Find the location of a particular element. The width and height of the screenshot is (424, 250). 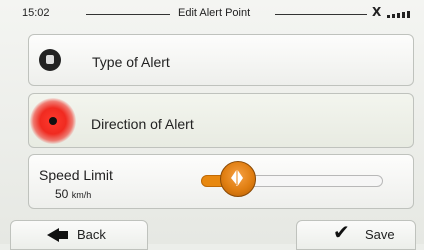

type-of-alert-label: Type of Alert is located at coordinates (131, 62).